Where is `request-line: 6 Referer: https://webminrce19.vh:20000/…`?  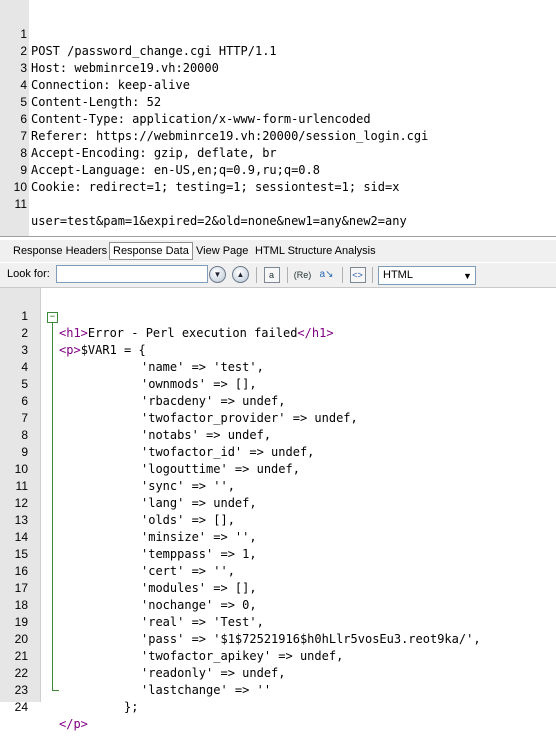 request-line: 6 Referer: https://webminrce19.vh:20000/… is located at coordinates (278, 118).